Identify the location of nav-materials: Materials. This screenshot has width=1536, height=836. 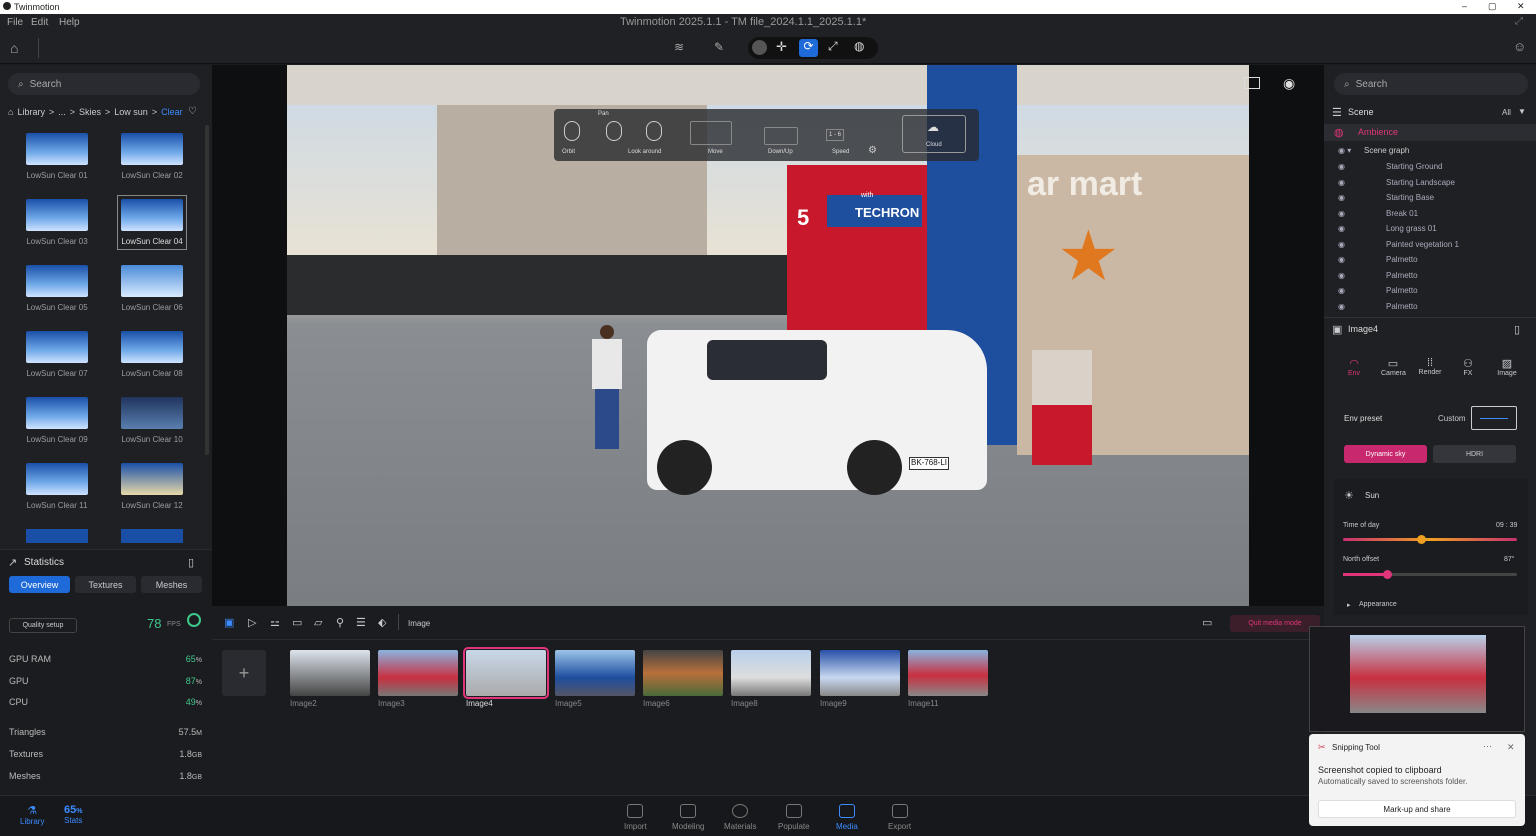
(740, 817).